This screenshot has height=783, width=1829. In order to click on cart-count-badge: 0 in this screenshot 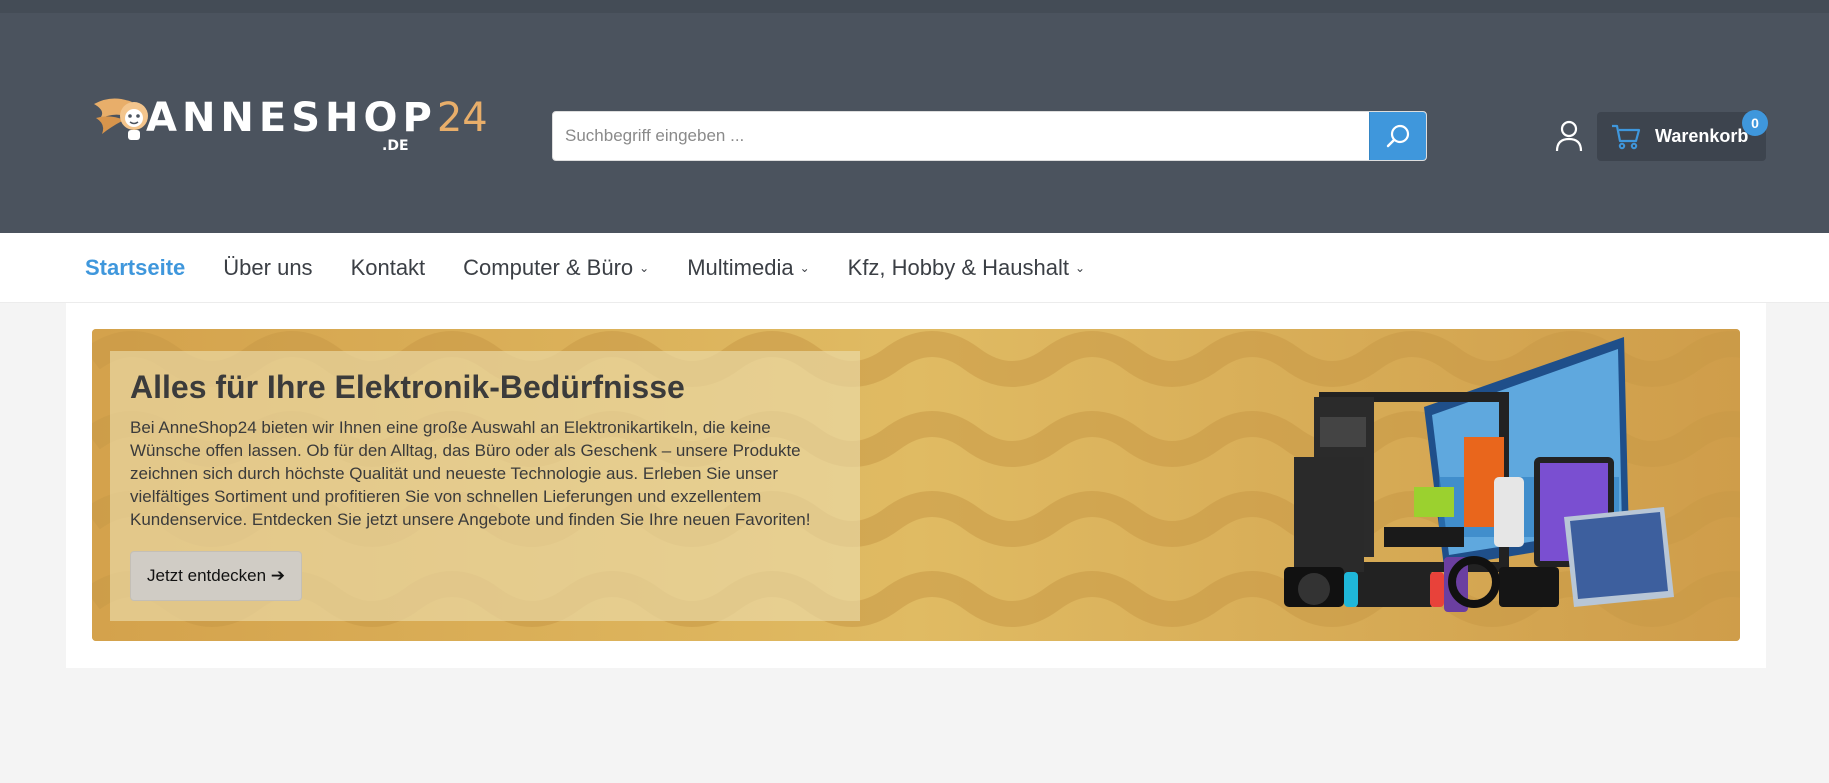, I will do `click(1755, 123)`.